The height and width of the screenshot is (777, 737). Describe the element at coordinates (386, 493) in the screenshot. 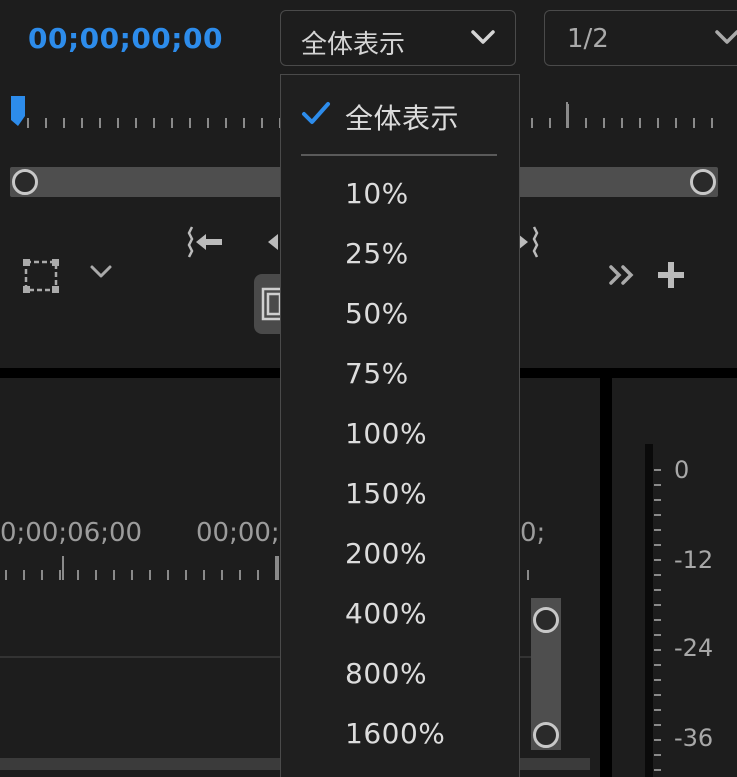

I see `zoom-menu-item-150: 150%` at that location.